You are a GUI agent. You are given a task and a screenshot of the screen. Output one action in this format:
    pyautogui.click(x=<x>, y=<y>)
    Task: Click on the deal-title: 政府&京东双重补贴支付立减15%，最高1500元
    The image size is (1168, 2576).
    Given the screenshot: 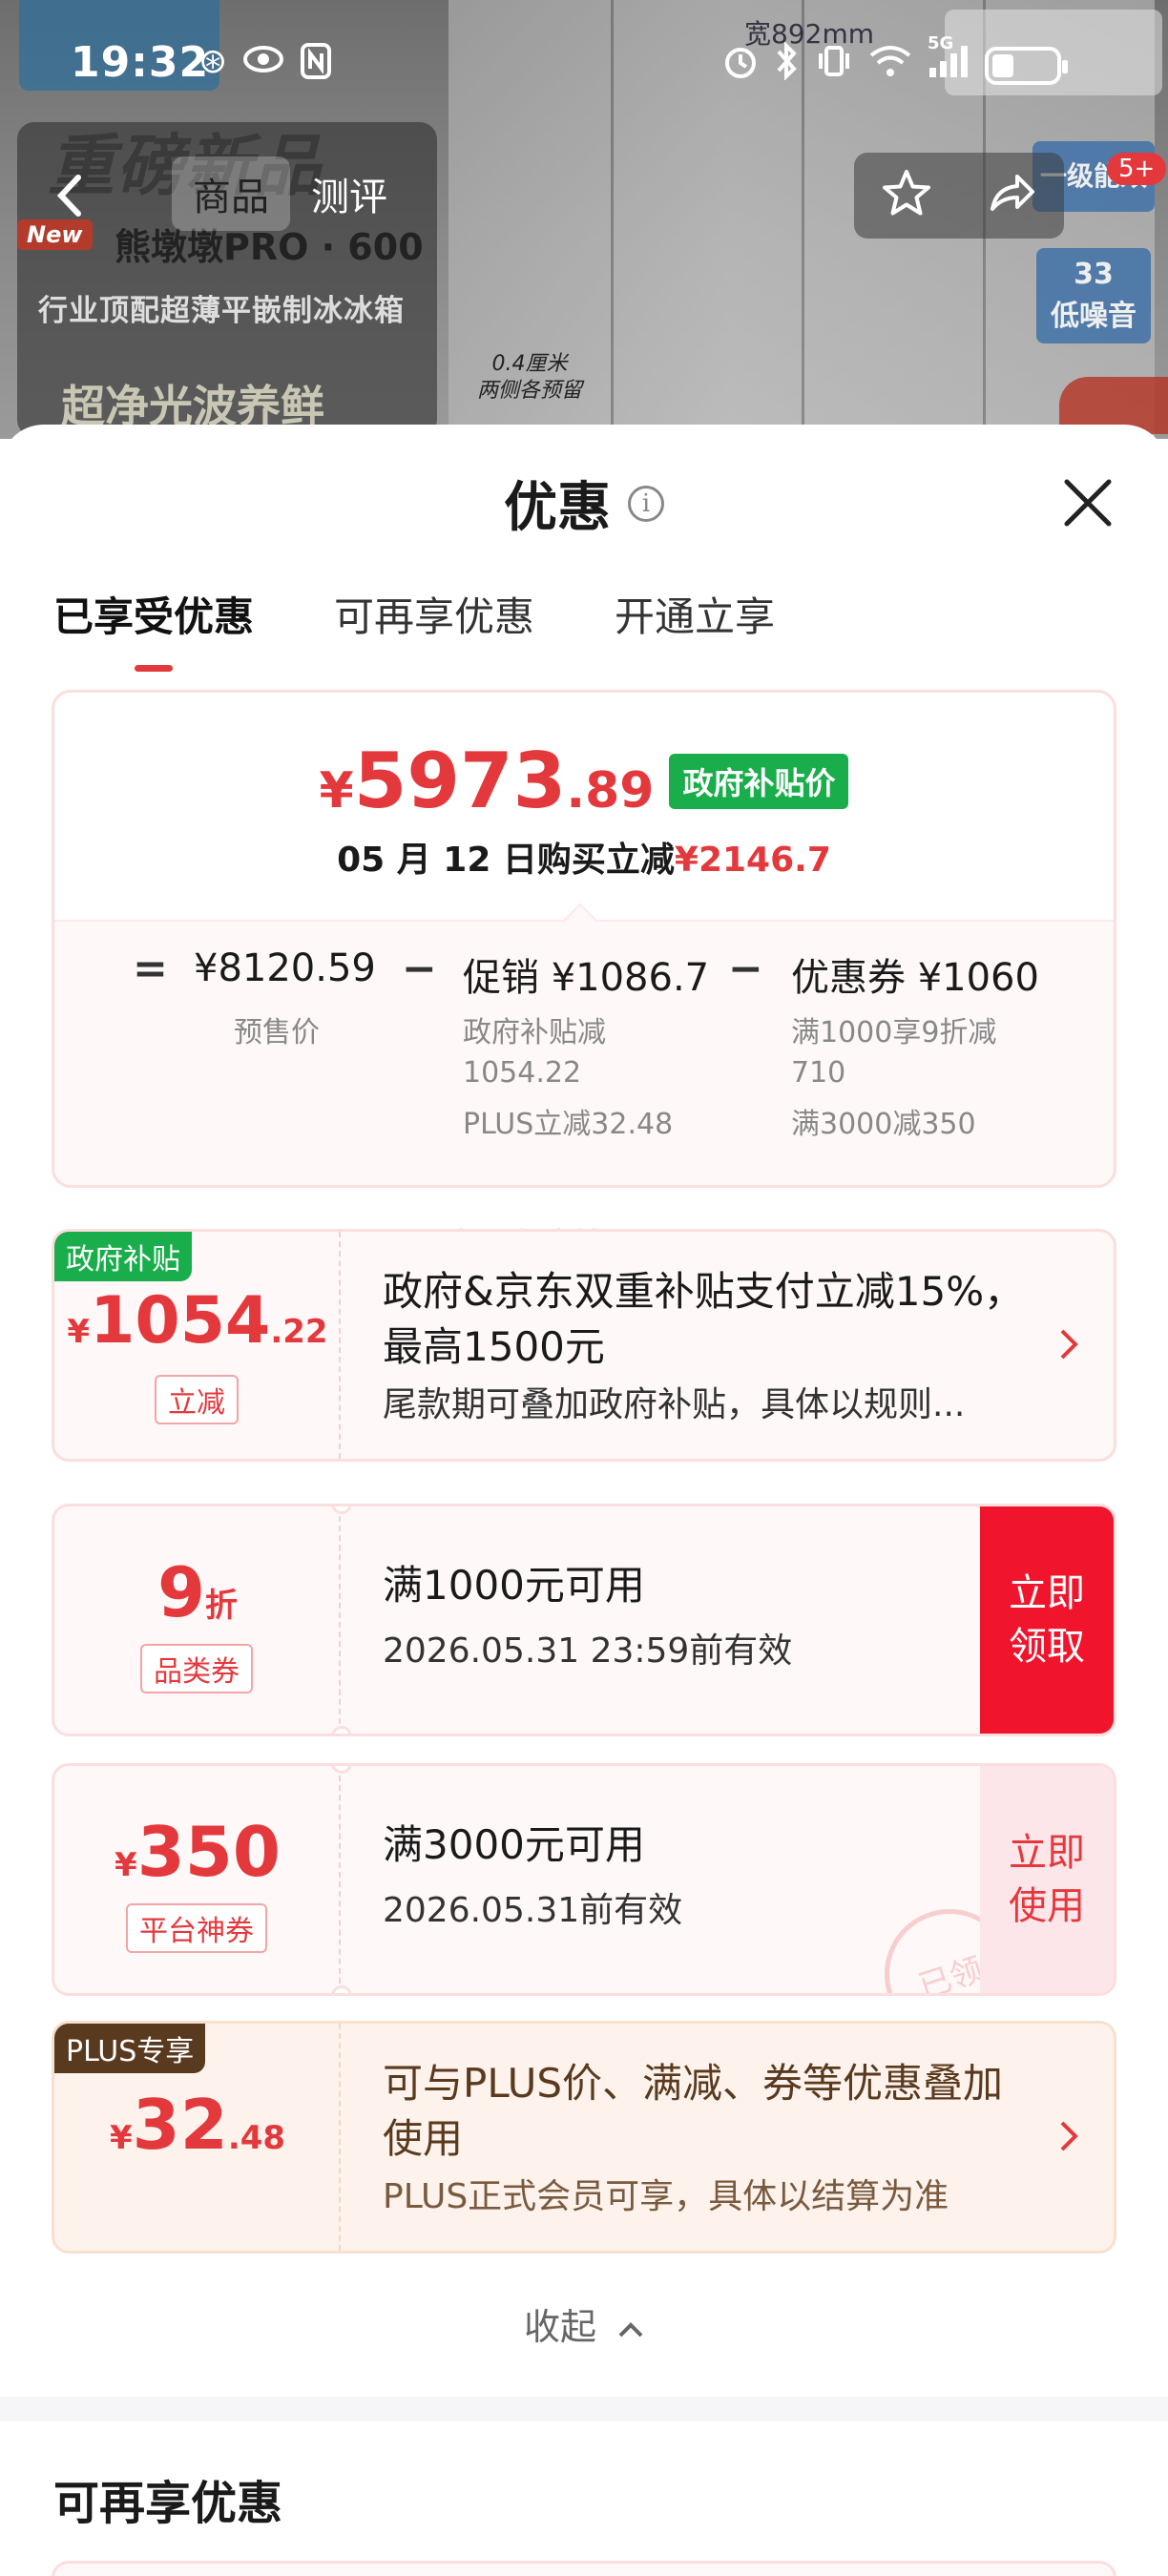 What is the action you would take?
    pyautogui.click(x=704, y=1319)
    